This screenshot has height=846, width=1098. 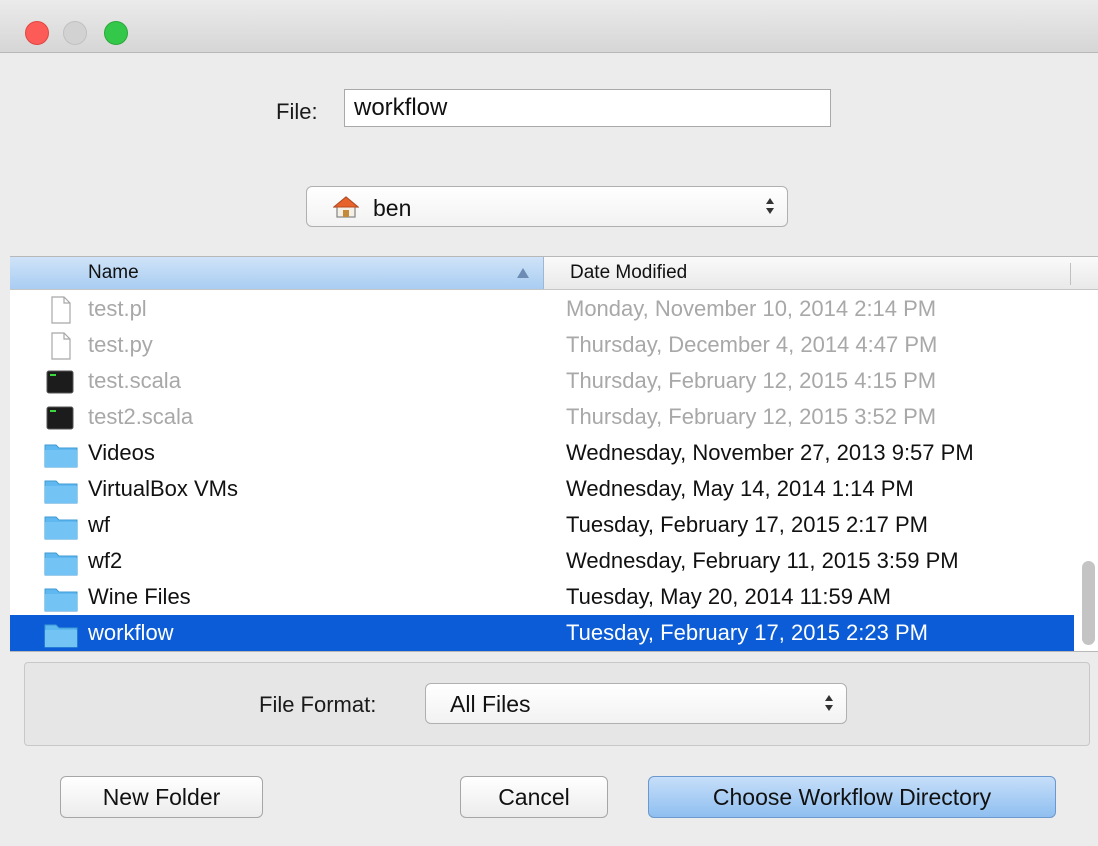 I want to click on file-format-panel: File Format: All Files, so click(x=557, y=704).